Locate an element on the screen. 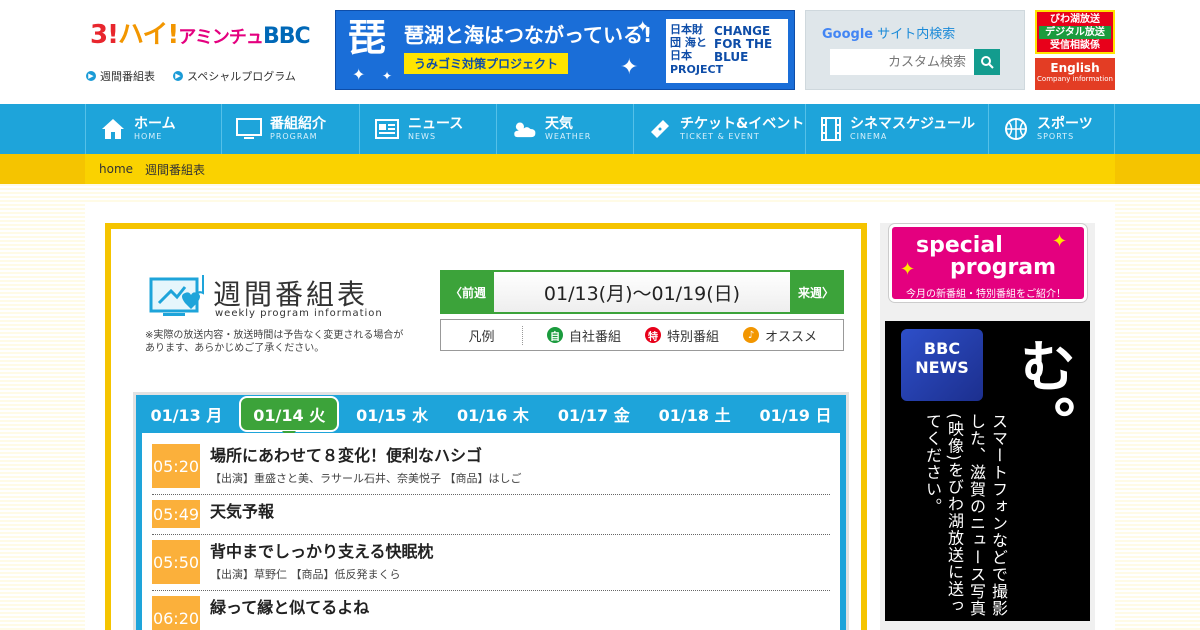 This screenshot has height=630, width=1200. prev-week-label: 前週 is located at coordinates (474, 292).